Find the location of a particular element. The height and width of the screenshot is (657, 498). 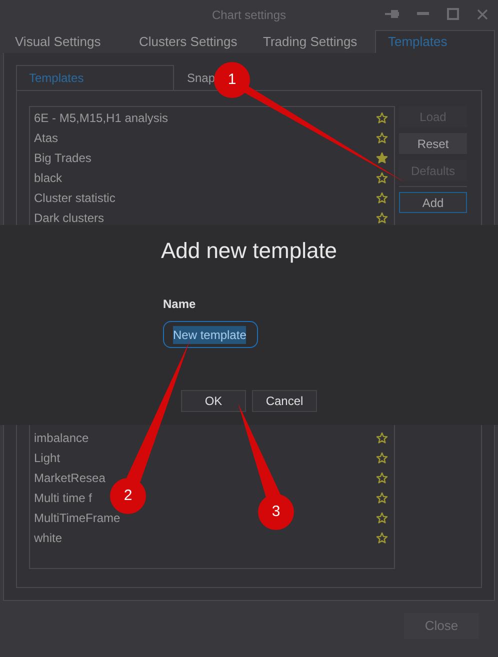

template-name: white is located at coordinates (48, 538).